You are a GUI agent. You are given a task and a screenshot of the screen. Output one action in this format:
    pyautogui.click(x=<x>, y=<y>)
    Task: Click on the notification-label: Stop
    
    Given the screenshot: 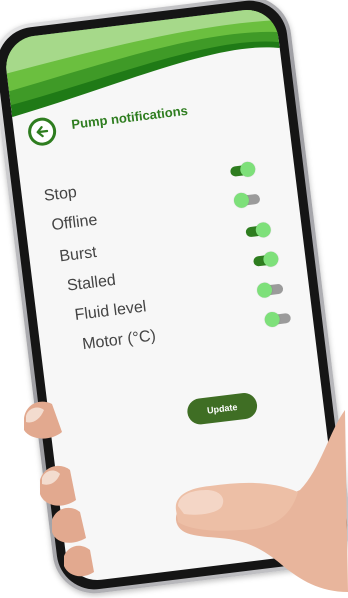 What is the action you would take?
    pyautogui.click(x=60, y=194)
    